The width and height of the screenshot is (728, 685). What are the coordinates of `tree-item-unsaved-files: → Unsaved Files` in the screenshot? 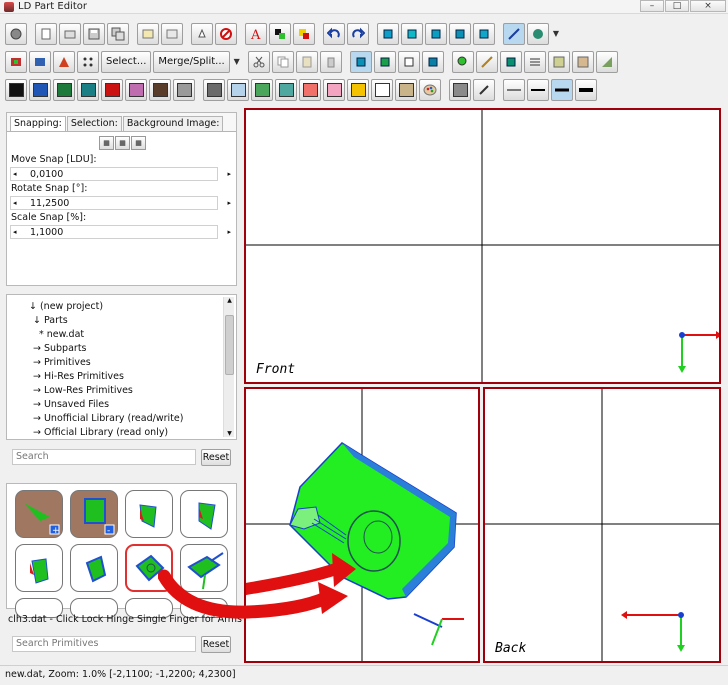 It's located at (71, 404).